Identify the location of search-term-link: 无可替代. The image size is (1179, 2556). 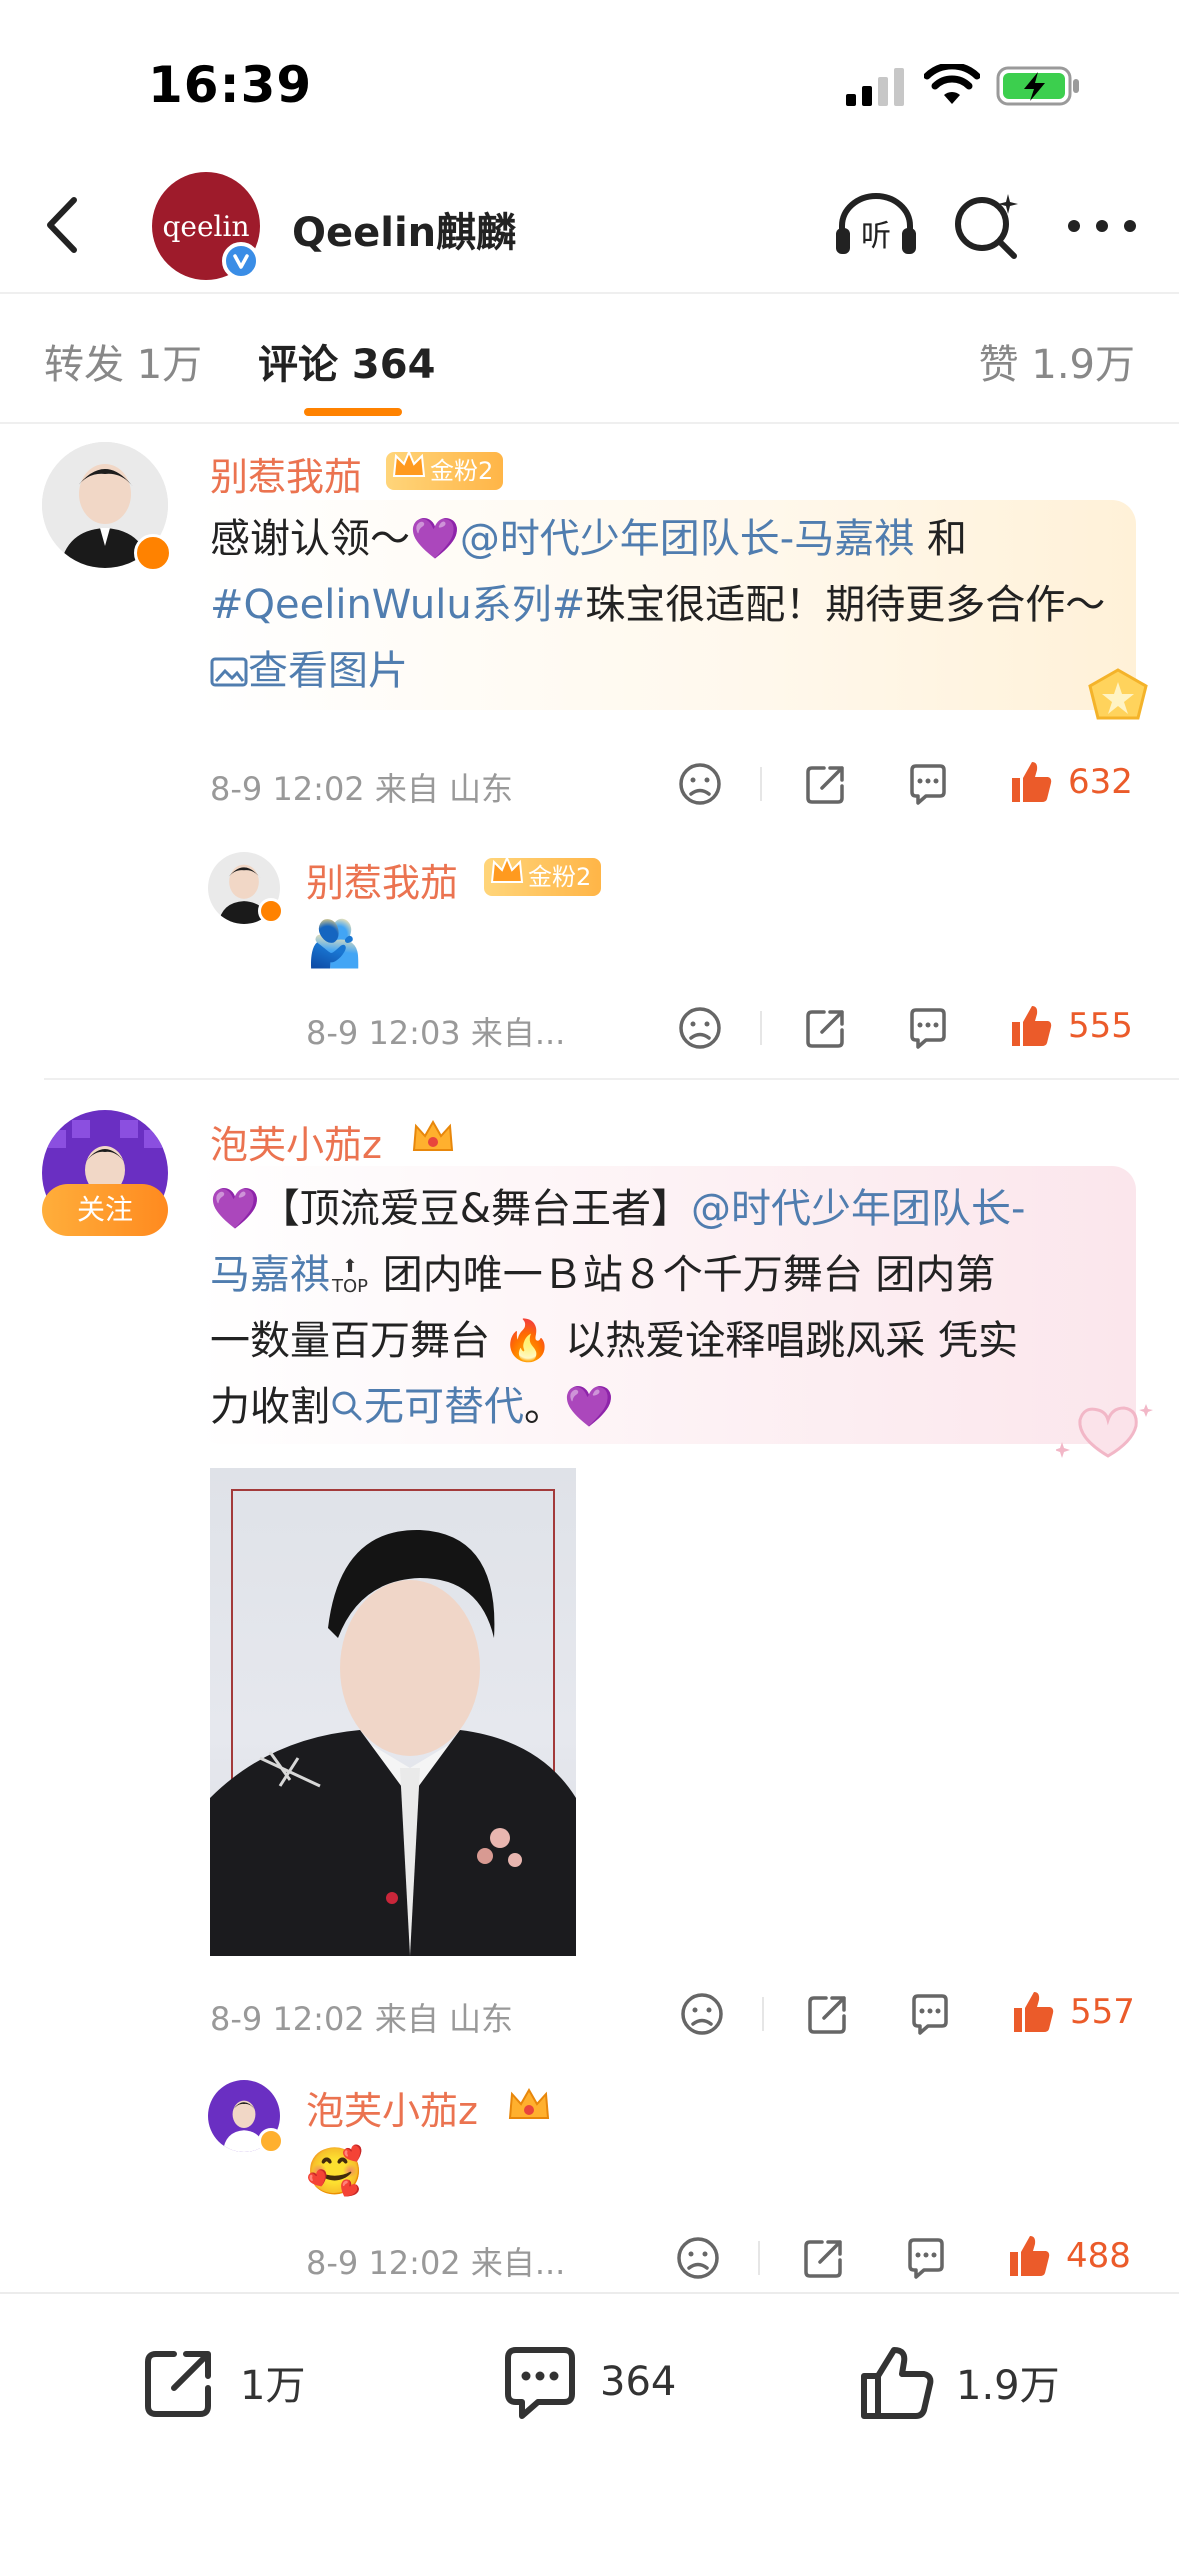
(427, 1407).